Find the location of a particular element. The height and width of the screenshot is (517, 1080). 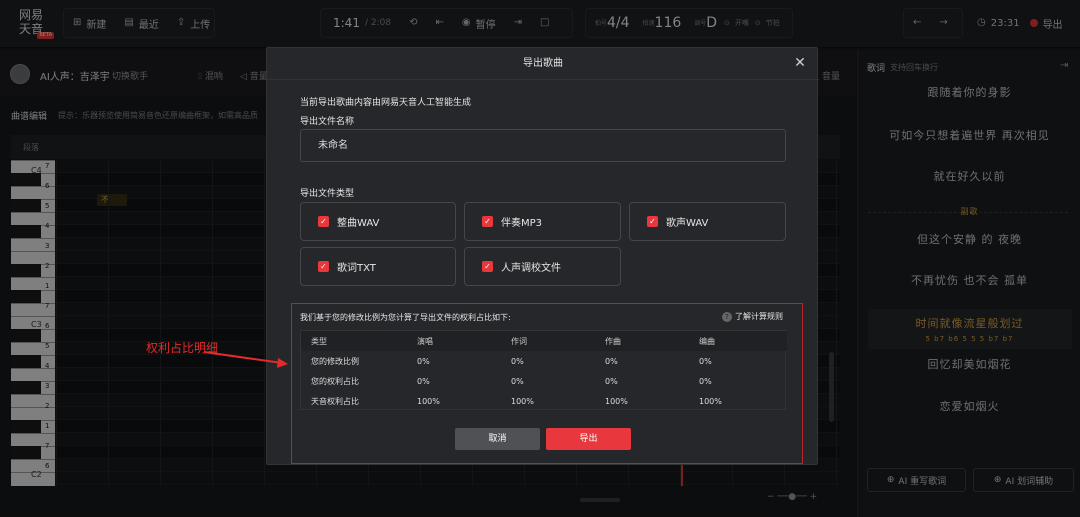

filetype-checkbox: ✓ 歌词TXT is located at coordinates (378, 266).